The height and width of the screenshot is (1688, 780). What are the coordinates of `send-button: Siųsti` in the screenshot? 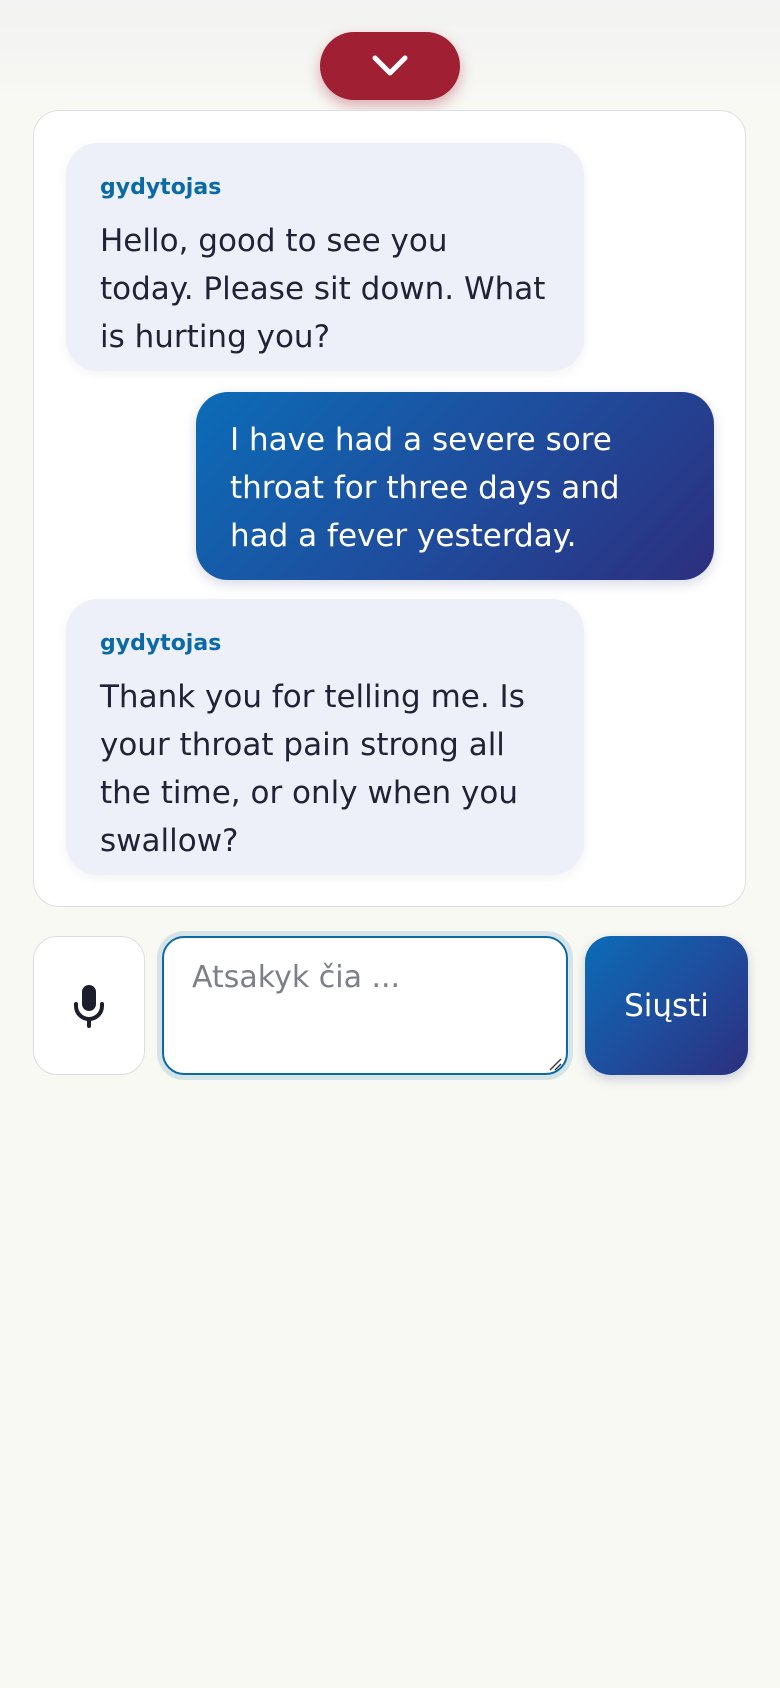 It's located at (666, 1005).